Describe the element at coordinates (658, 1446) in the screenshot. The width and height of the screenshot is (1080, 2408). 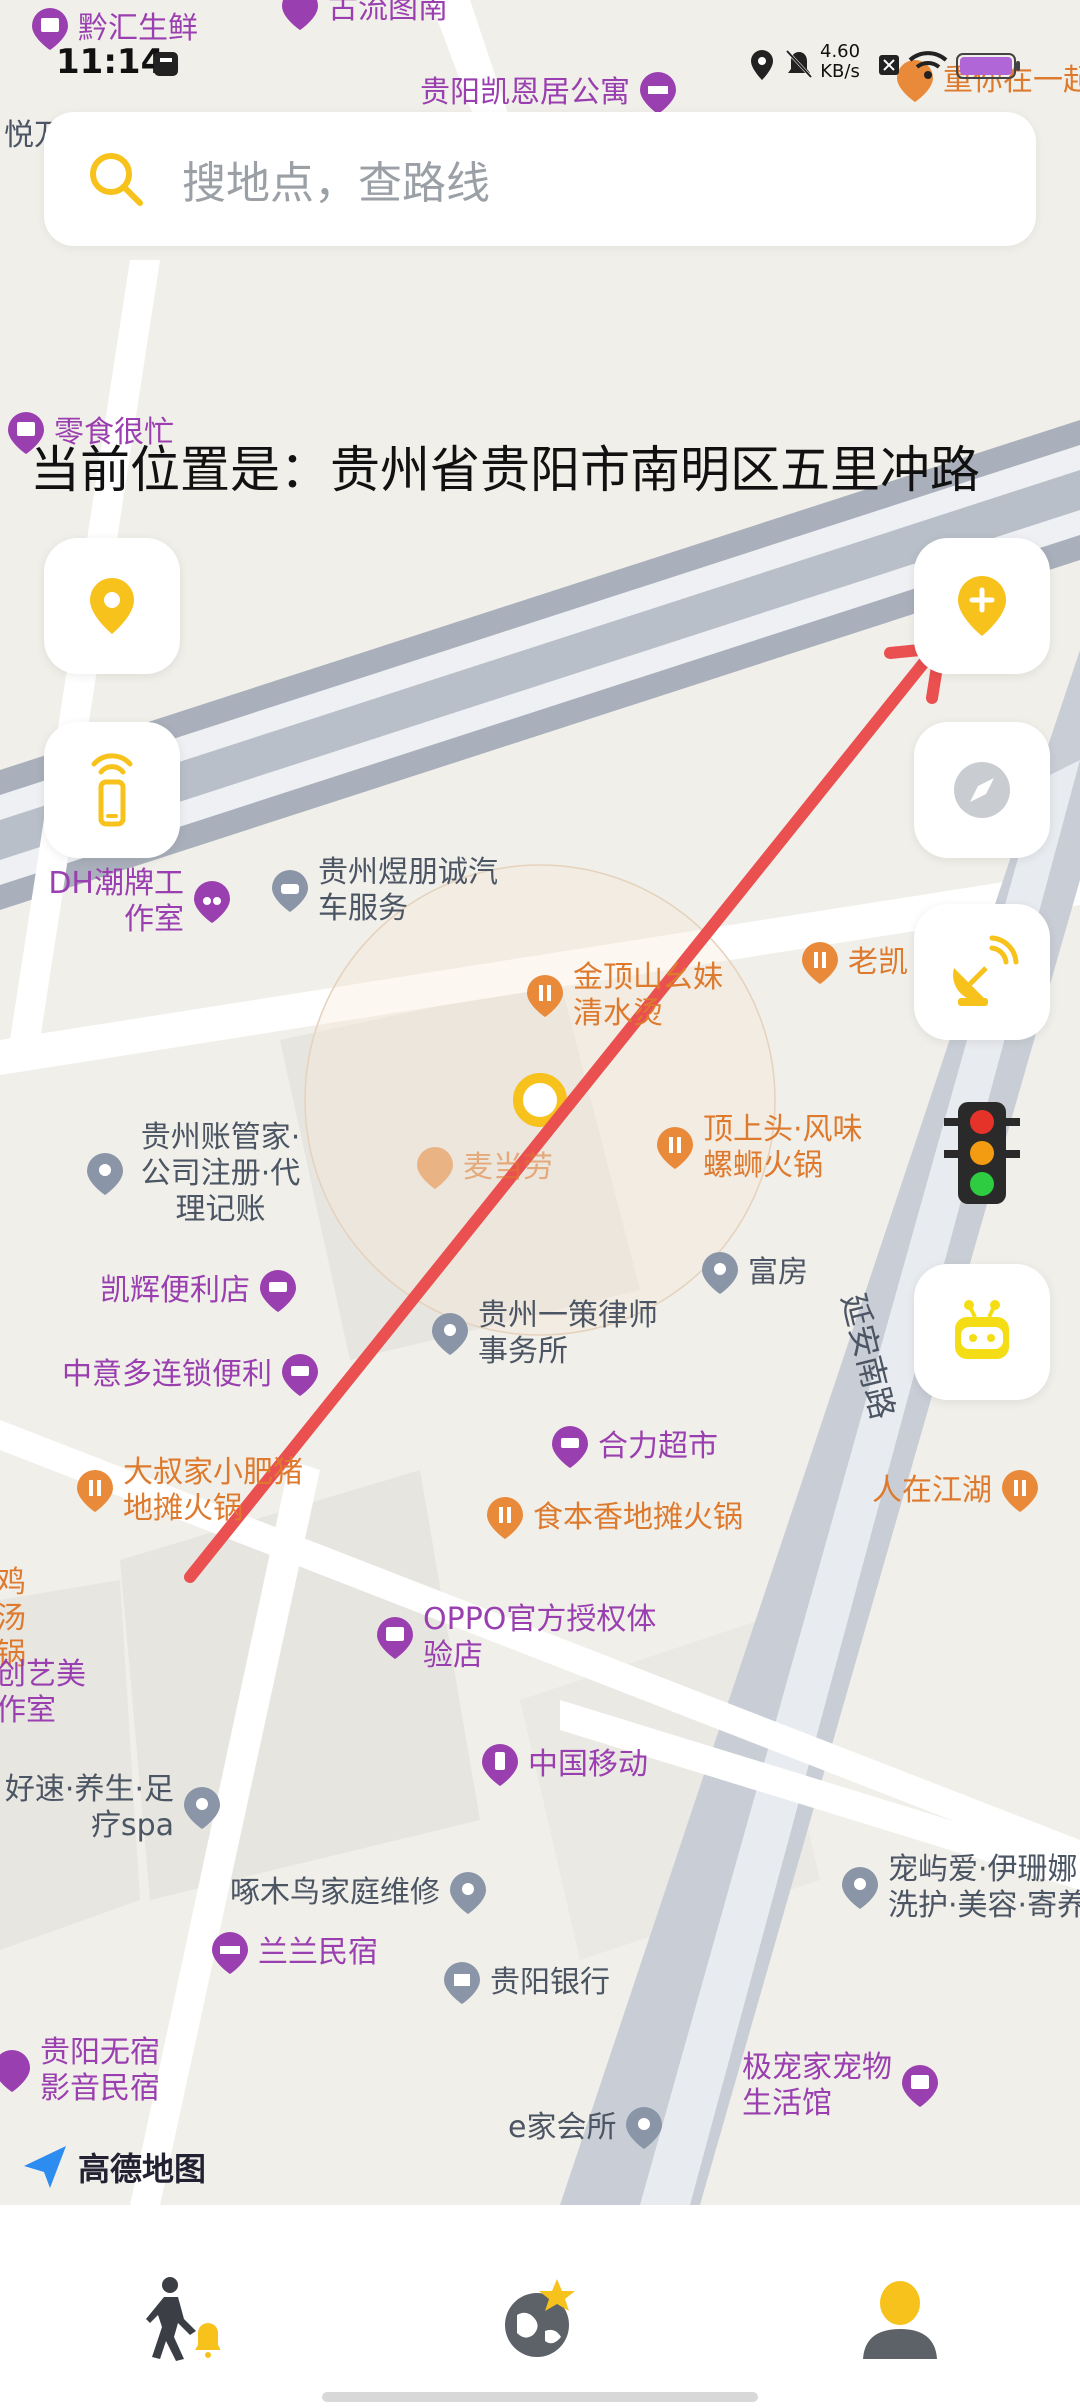
I see `poi-label: 合力超市` at that location.